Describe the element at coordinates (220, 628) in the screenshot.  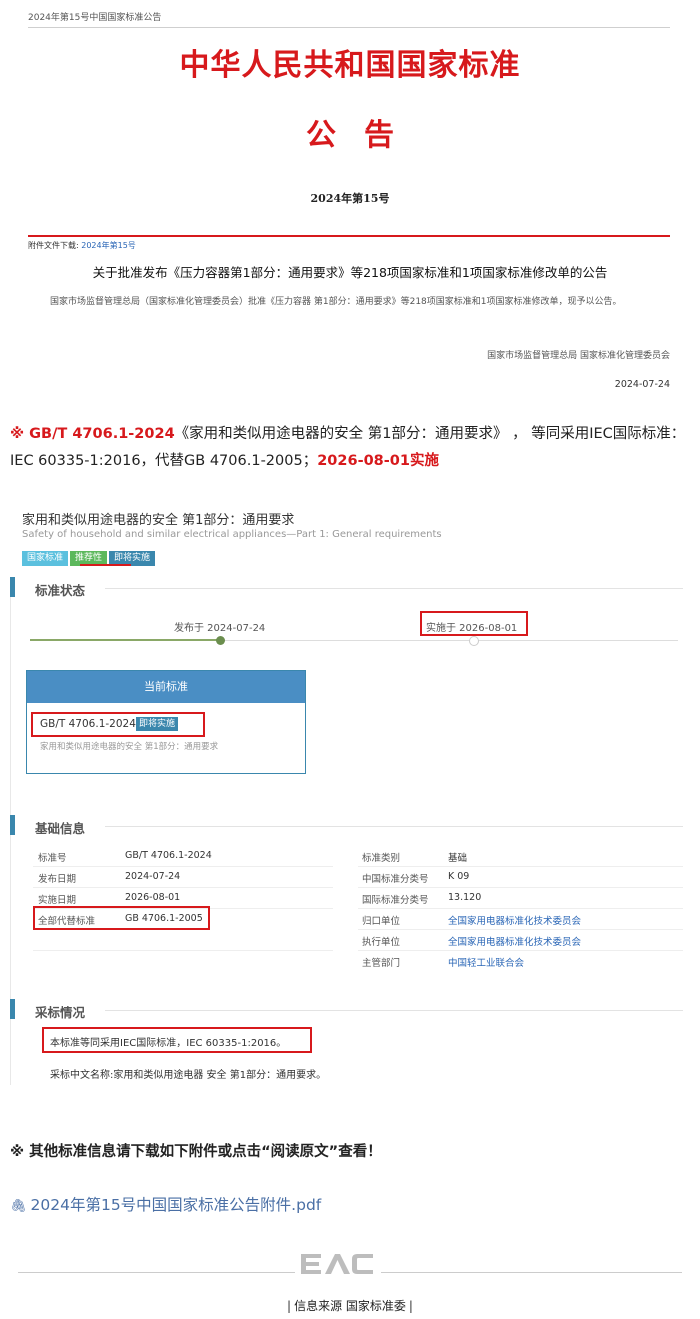
I see `timeline-published-label: 发布于 2024-07-24` at that location.